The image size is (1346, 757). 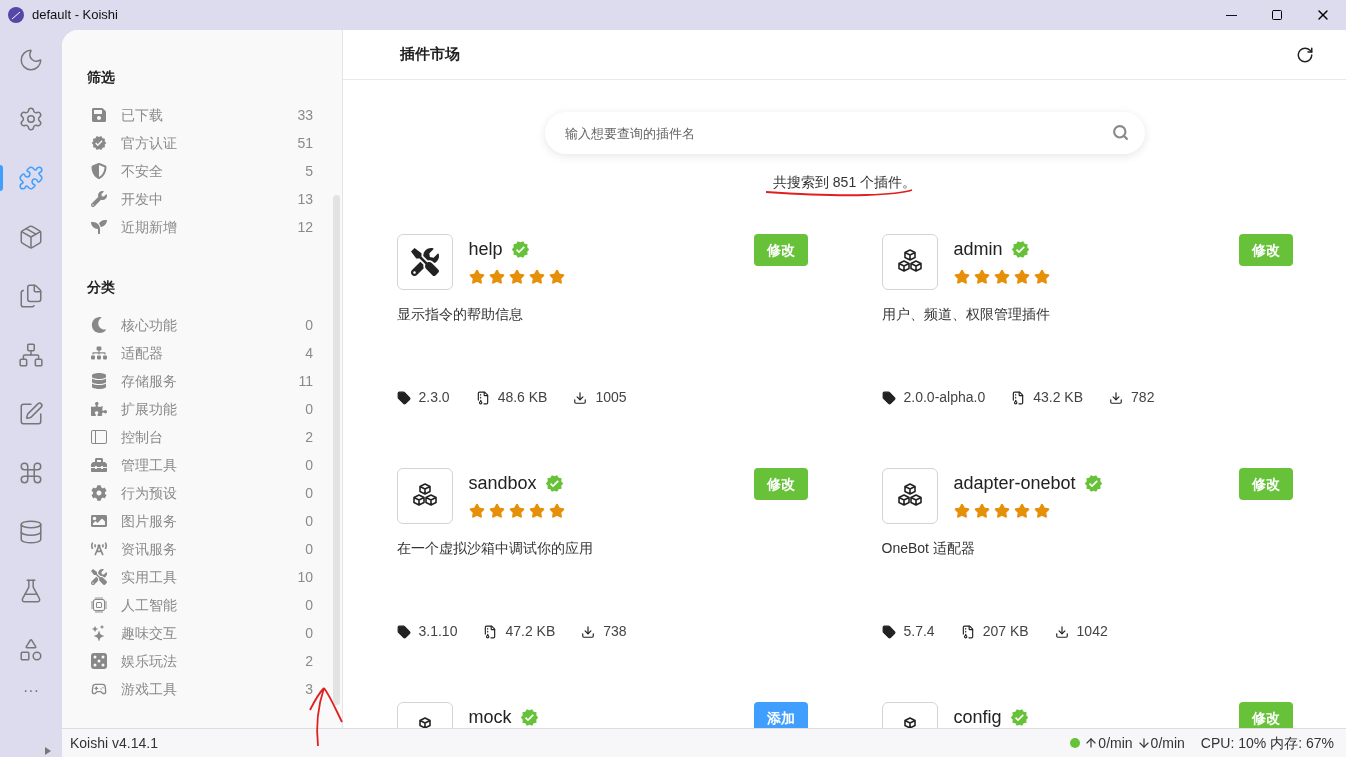 What do you see at coordinates (305, 143) in the screenshot?
I see `count: 51` at bounding box center [305, 143].